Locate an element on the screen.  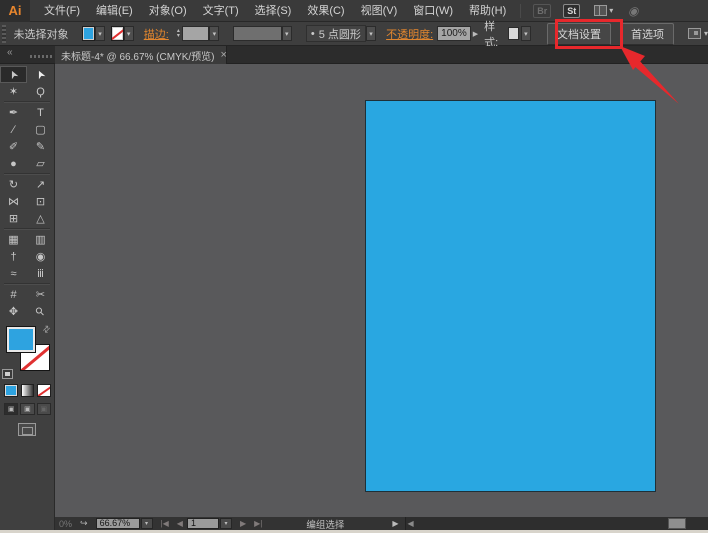
zoom-tool: ⚲ is located at coordinates (40, 311).